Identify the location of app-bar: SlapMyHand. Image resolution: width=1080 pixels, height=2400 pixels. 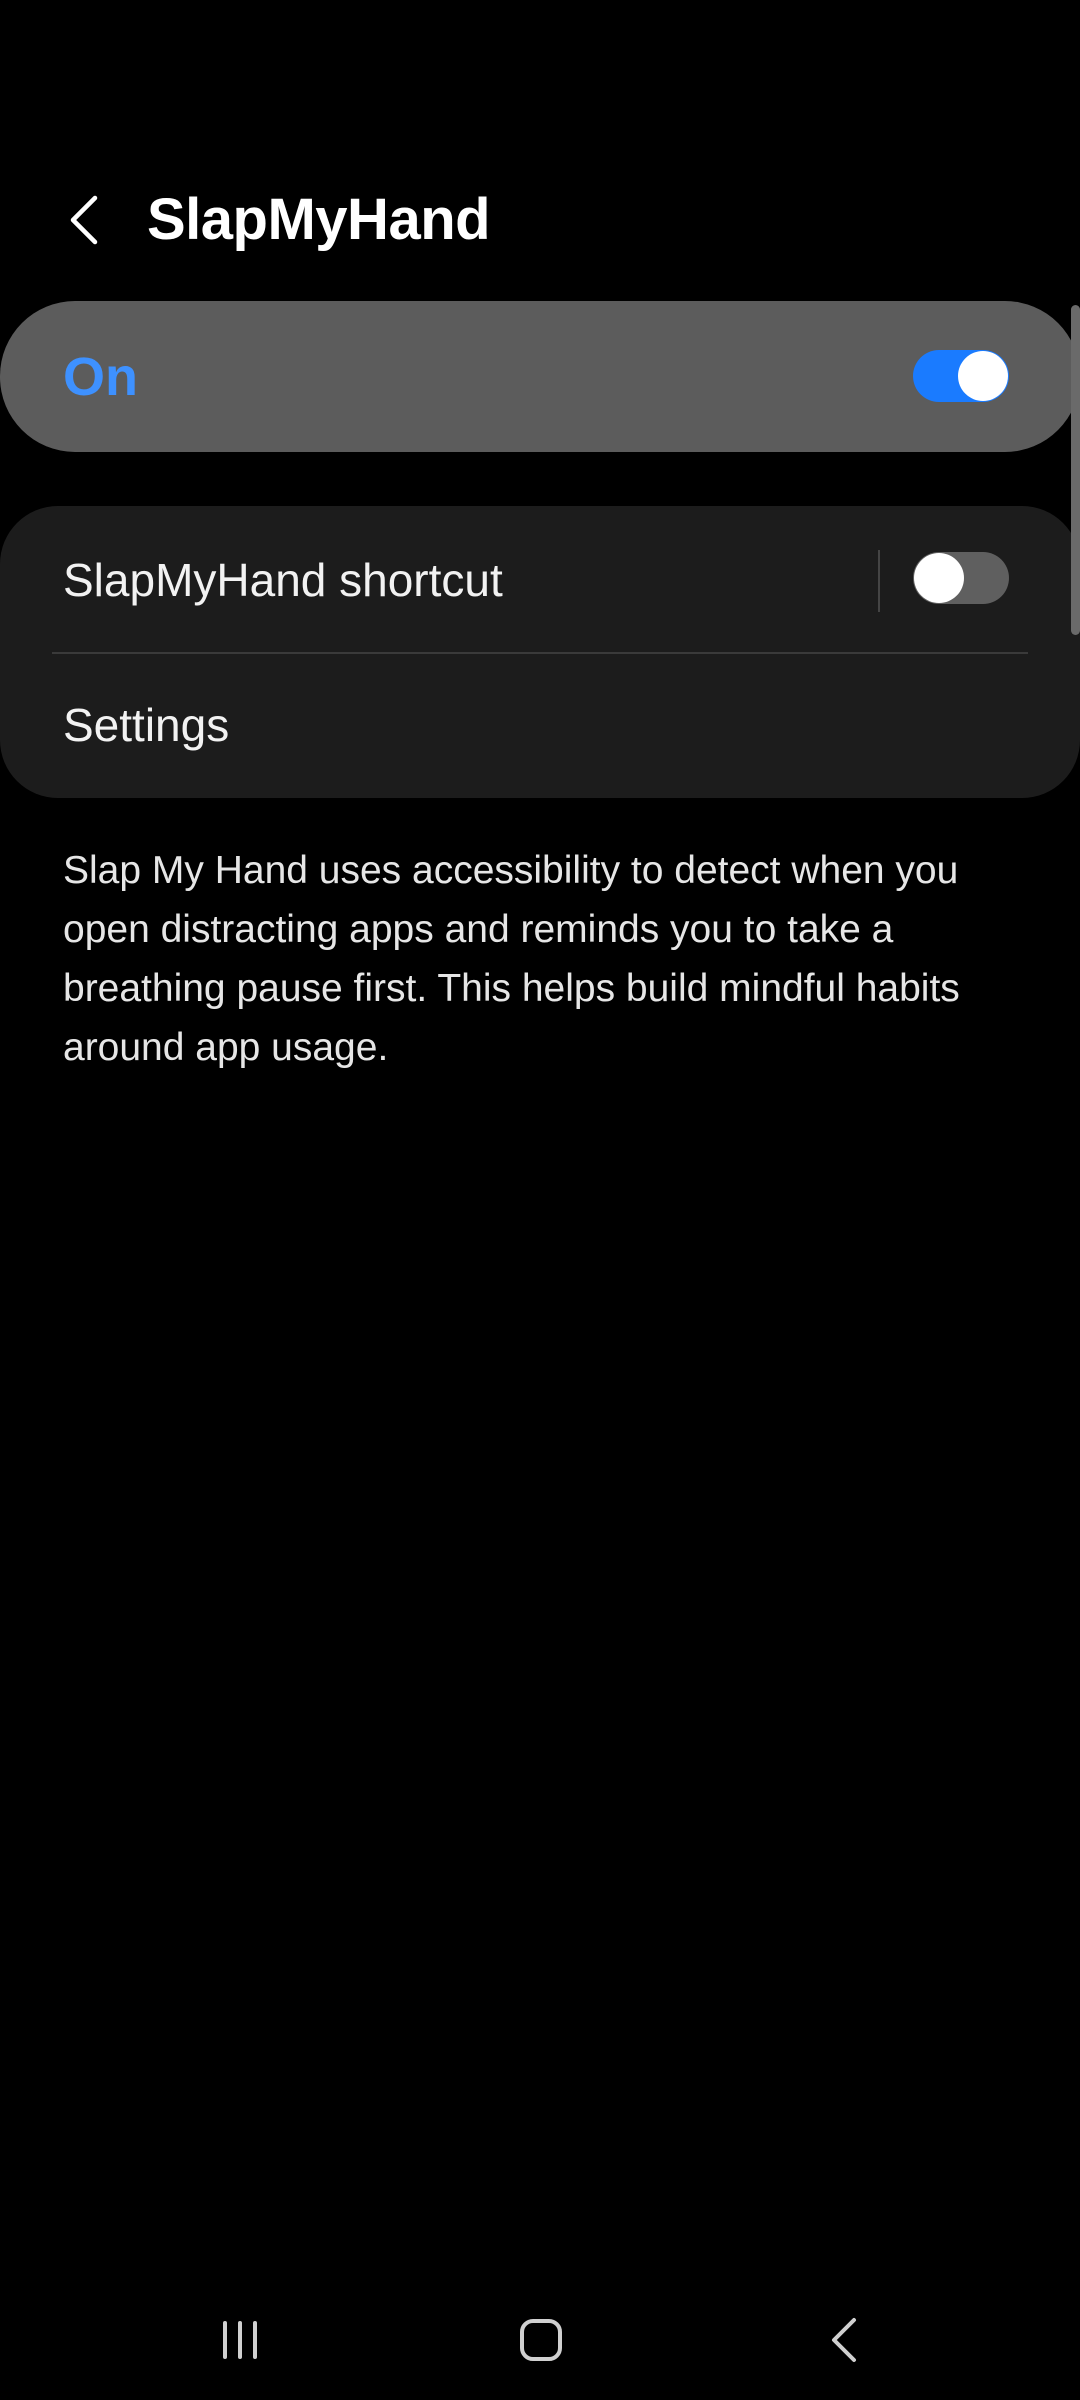
(540, 220).